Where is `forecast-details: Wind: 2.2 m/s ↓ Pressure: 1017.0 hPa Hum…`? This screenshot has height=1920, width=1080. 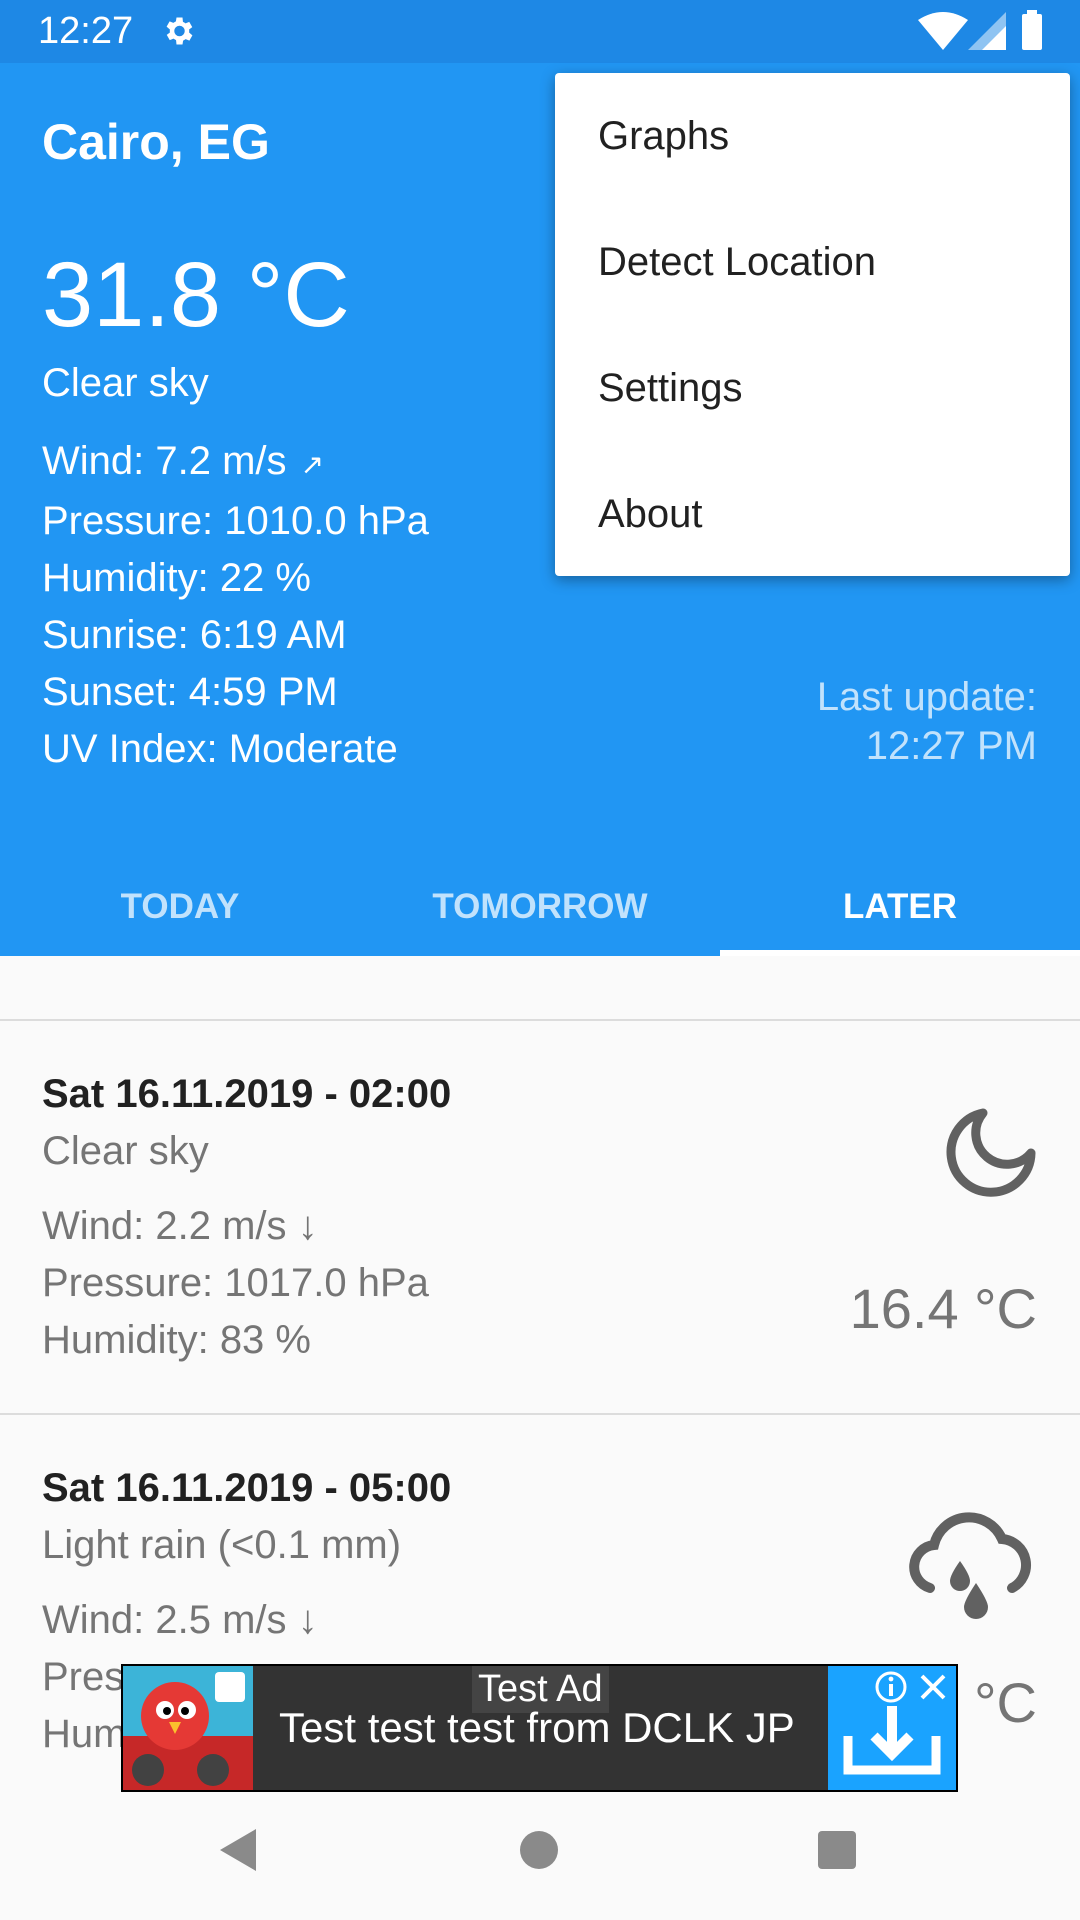 forecast-details: Wind: 2.2 m/s ↓ Pressure: 1017.0 hPa Hum… is located at coordinates (235, 1283).